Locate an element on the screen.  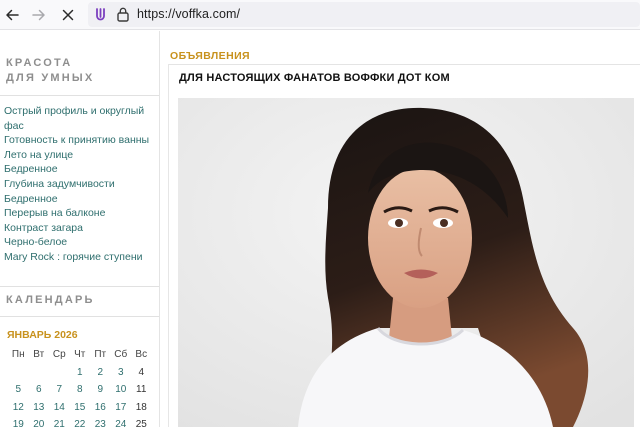
sidebar-link: Перерыв на балконе is located at coordinates (81, 213).